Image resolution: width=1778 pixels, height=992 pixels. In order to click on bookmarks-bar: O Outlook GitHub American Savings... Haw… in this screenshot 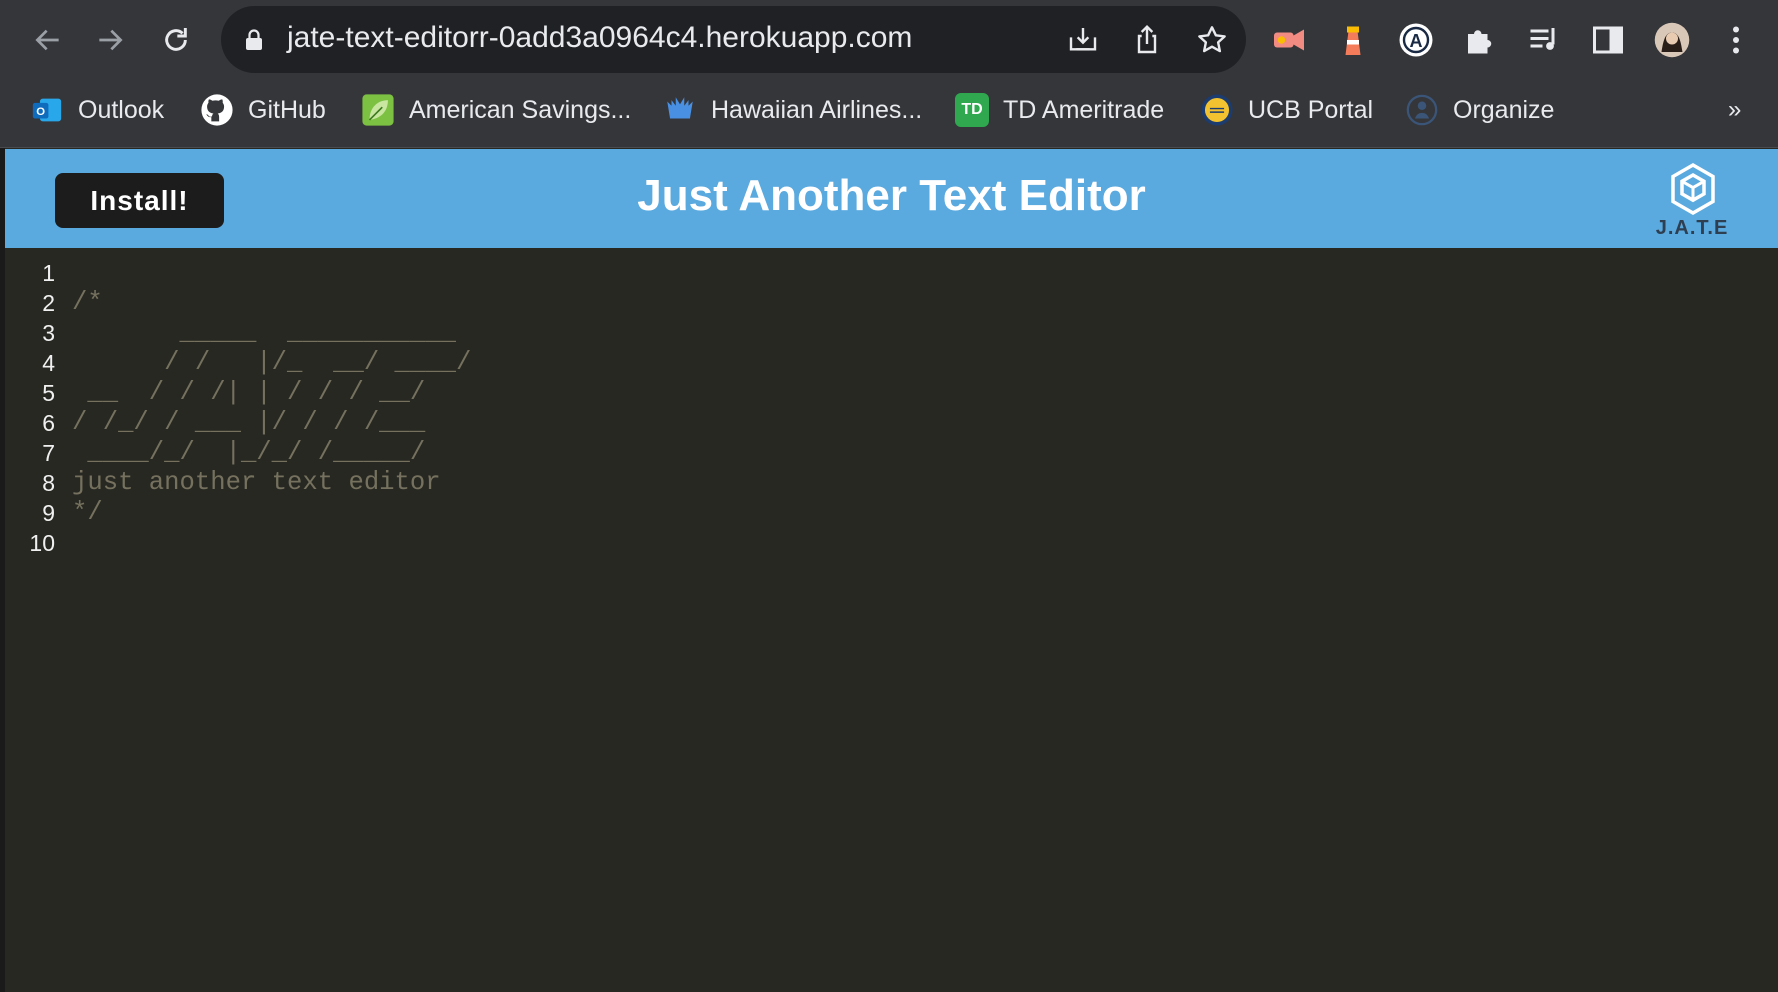, I will do `click(889, 110)`.